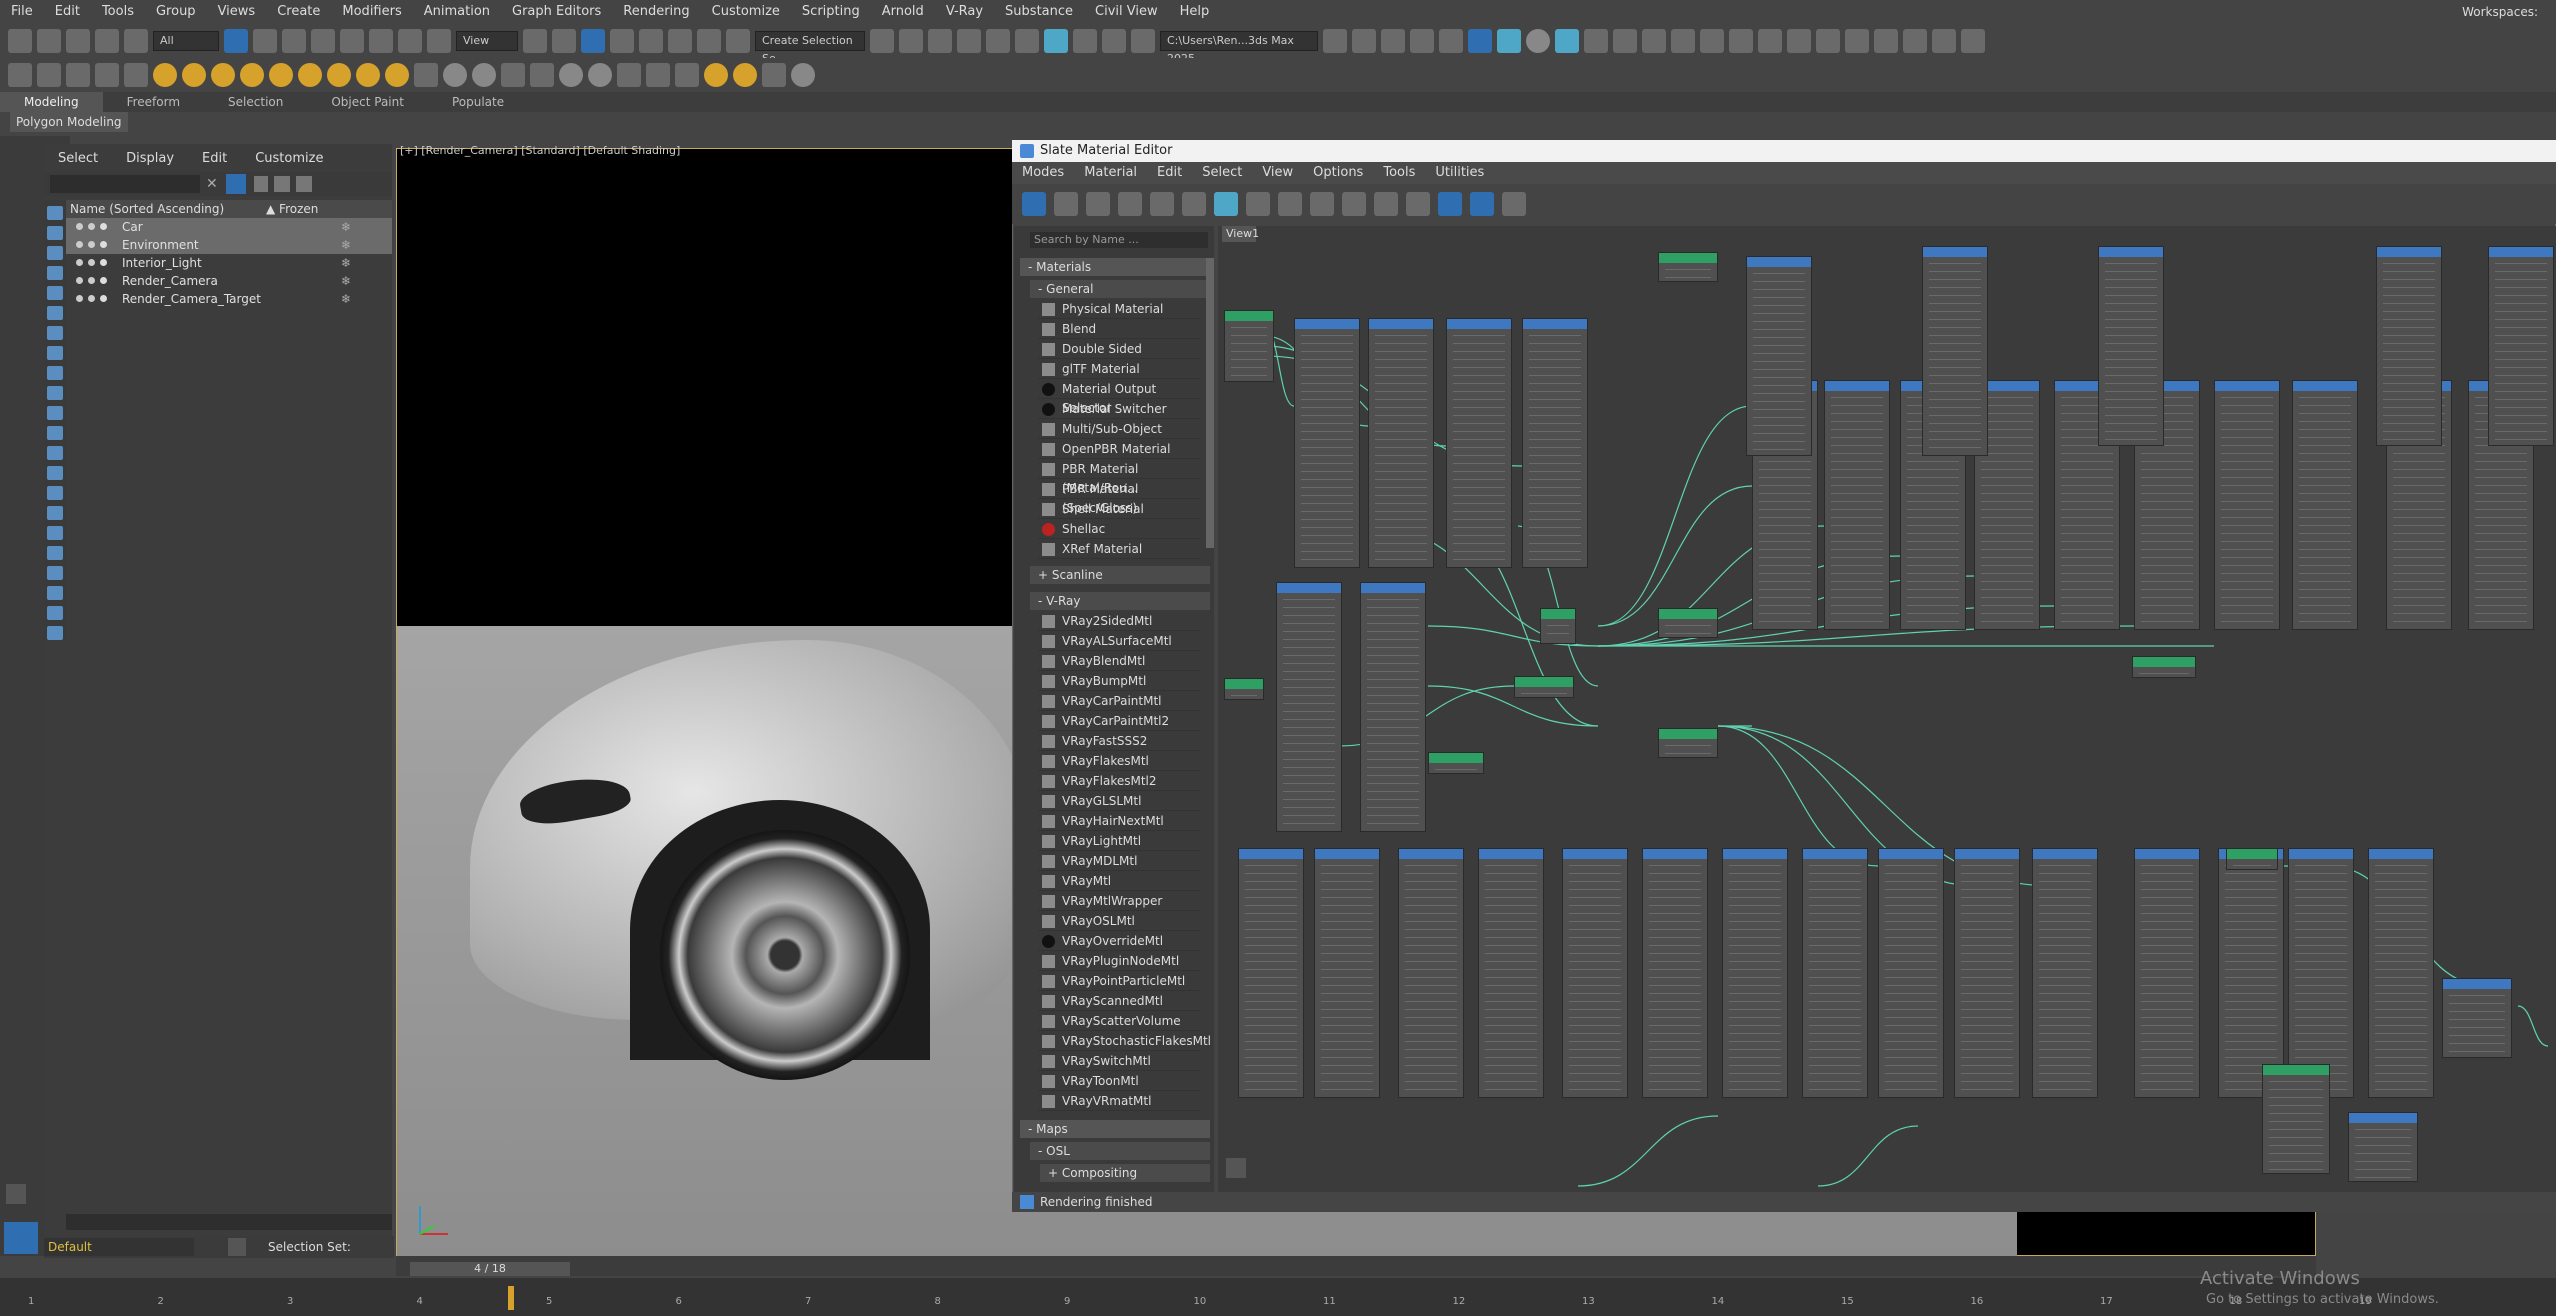 The width and height of the screenshot is (2556, 1316). I want to click on spinner-snap-icon, so click(709, 41).